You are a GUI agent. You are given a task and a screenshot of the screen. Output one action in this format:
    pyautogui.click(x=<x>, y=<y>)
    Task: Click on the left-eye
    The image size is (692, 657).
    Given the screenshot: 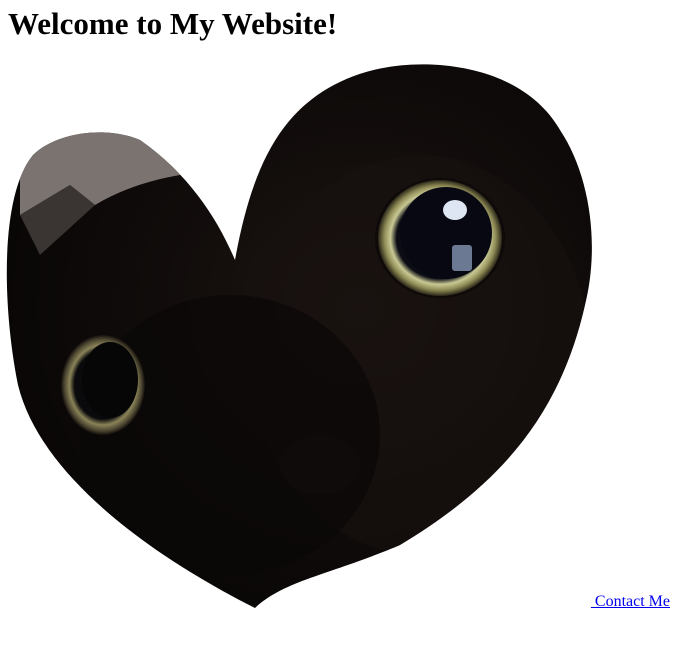 What is the action you would take?
    pyautogui.click(x=103, y=385)
    